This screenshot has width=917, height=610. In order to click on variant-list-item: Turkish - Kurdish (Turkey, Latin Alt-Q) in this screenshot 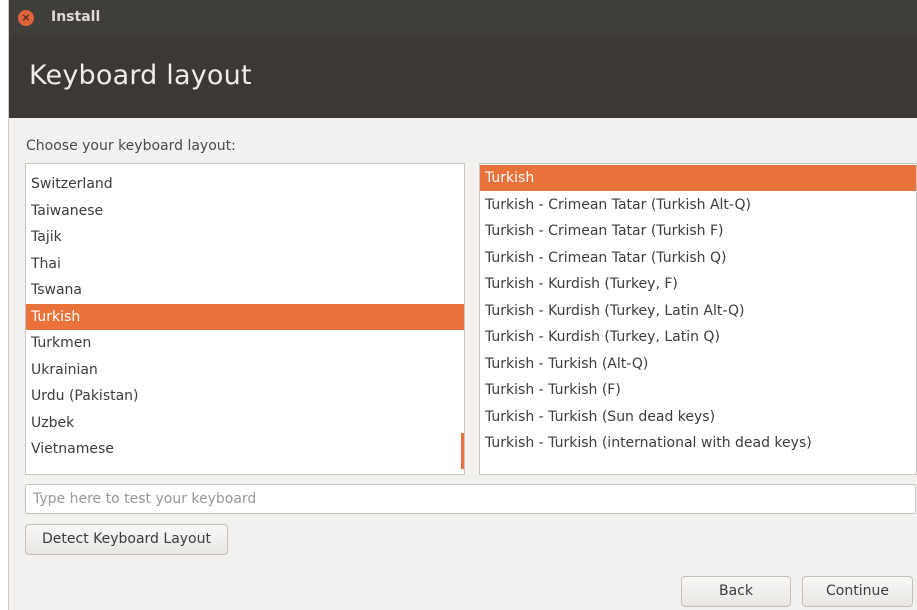, I will do `click(698, 311)`.